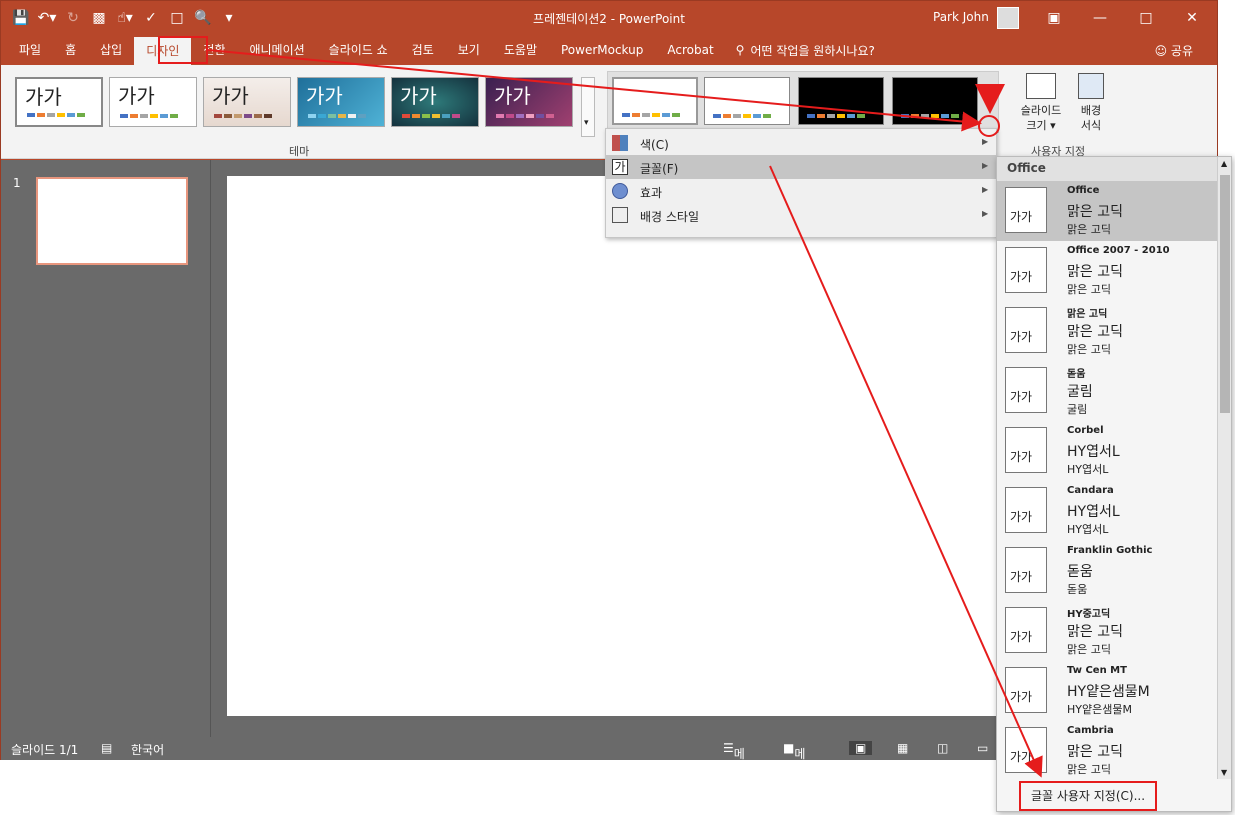 Image resolution: width=1235 pixels, height=815 pixels. I want to click on slide-size-label: 슬라이드 크기 ▾, so click(1041, 118).